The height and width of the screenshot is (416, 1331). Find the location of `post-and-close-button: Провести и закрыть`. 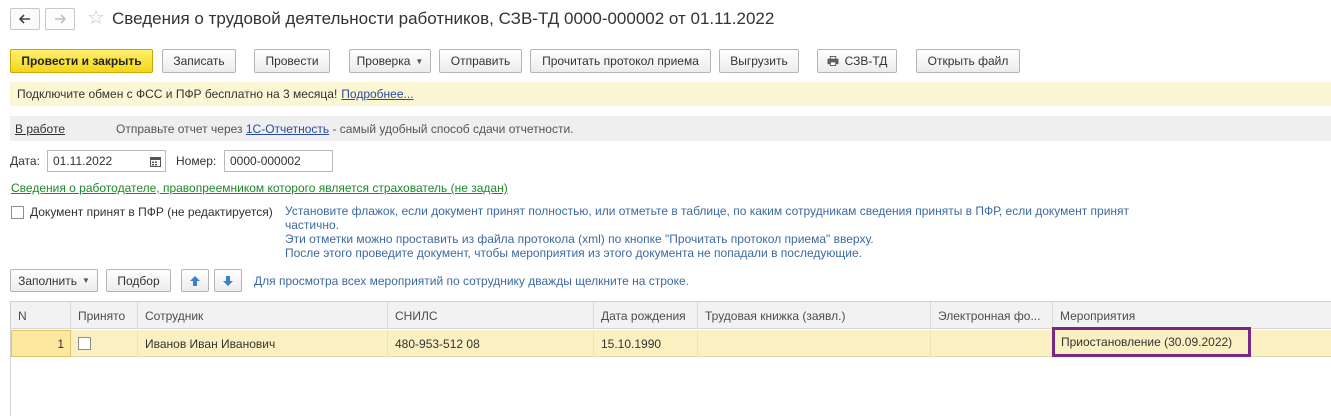

post-and-close-button: Провести и закрыть is located at coordinates (81, 61).